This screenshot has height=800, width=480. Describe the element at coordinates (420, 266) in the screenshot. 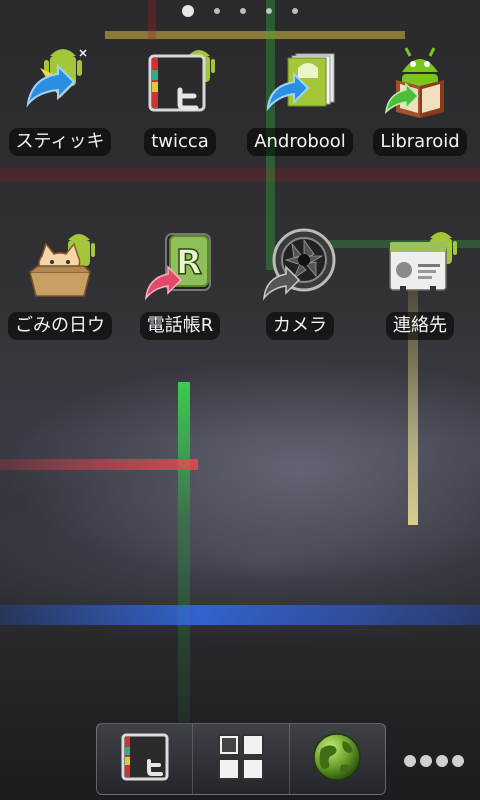

I see `contacts-card-icon` at that location.